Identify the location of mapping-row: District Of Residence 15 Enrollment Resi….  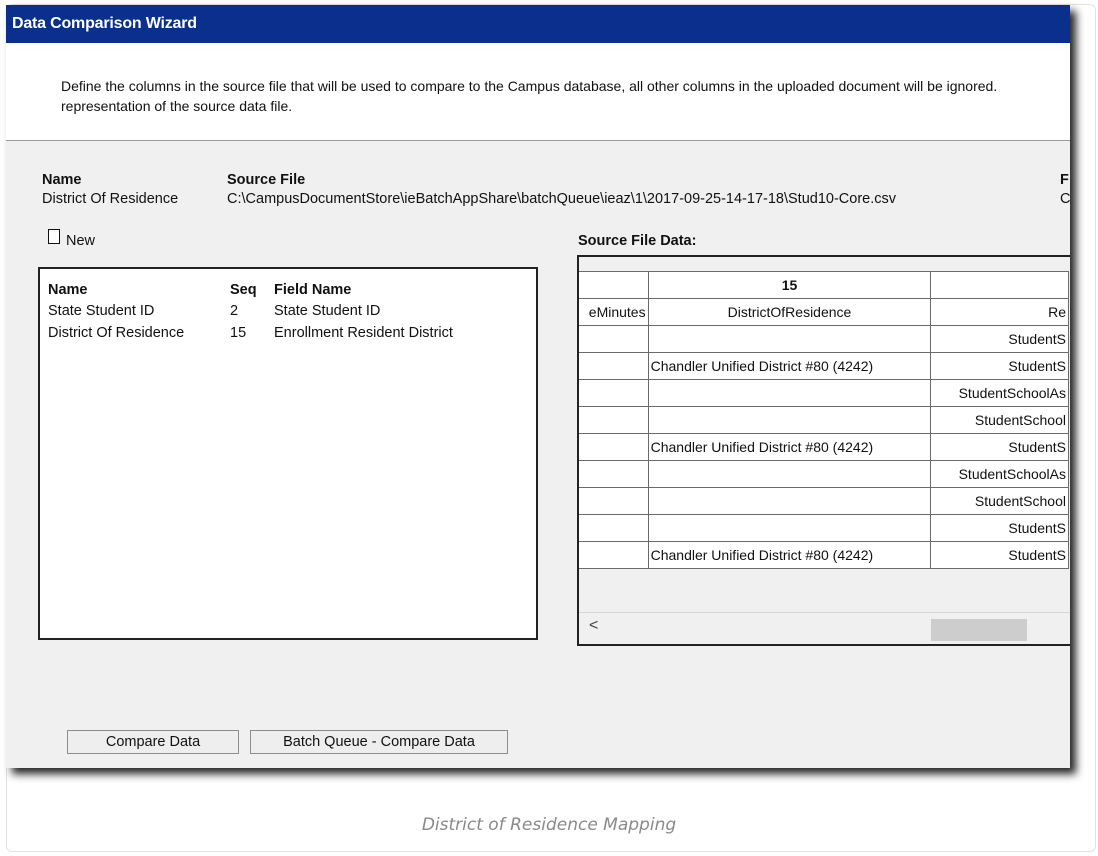
(288, 336).